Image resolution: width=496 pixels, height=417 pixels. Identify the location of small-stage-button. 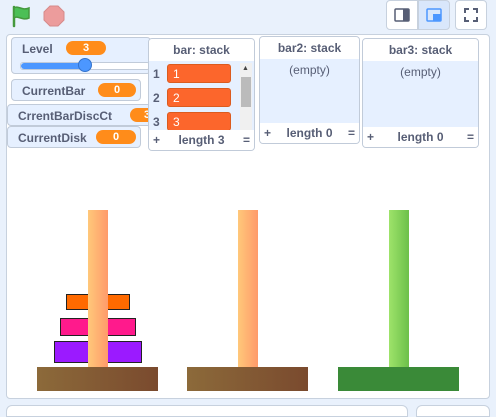
(402, 15).